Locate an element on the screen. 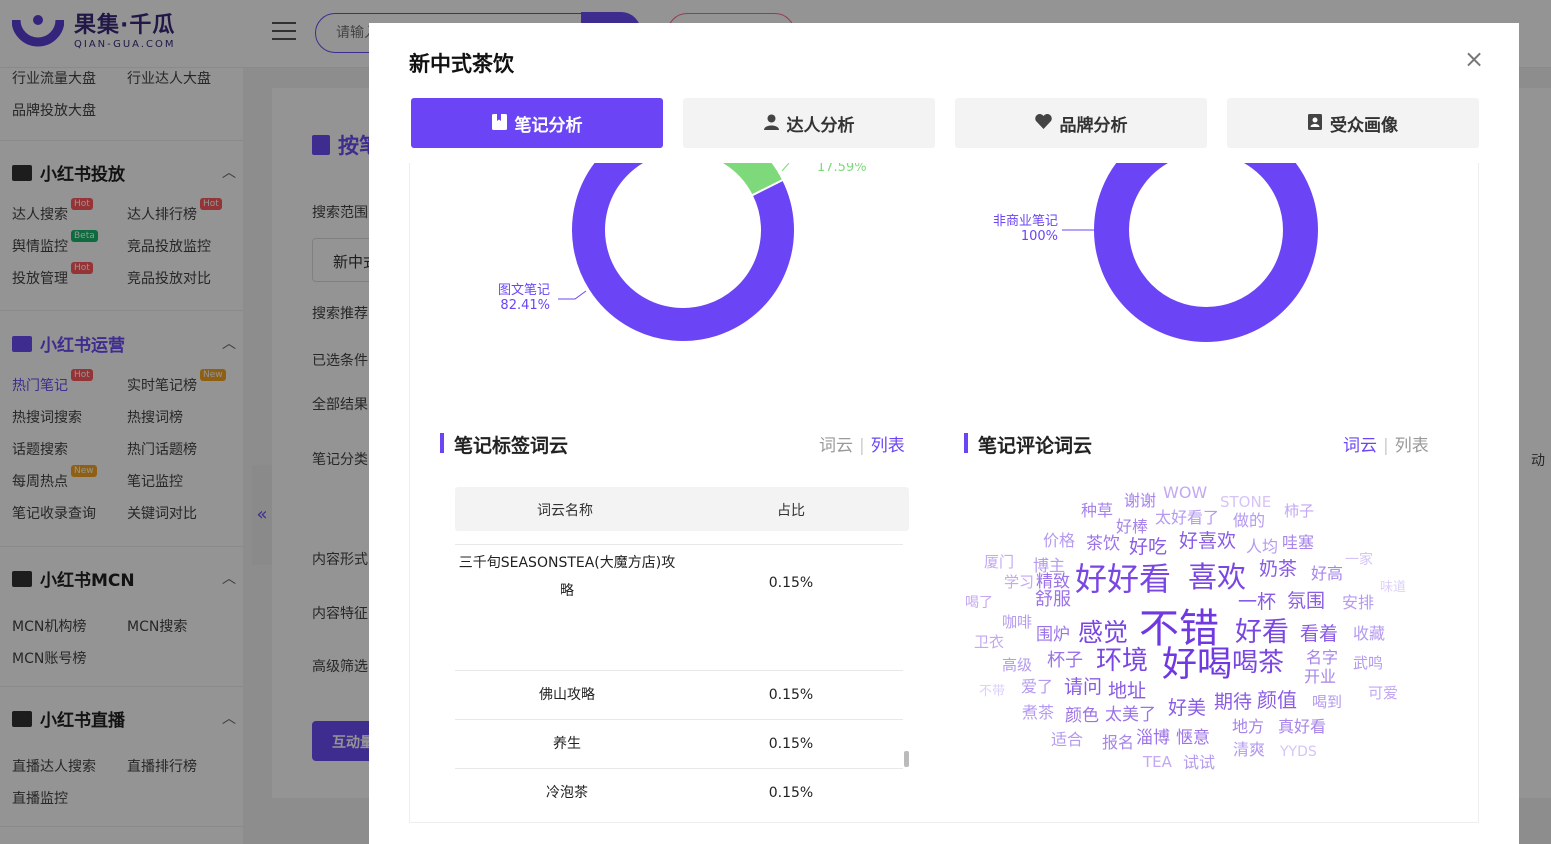 This screenshot has width=1551, height=844. tab-note-analysis: 笔记分析 is located at coordinates (537, 123).